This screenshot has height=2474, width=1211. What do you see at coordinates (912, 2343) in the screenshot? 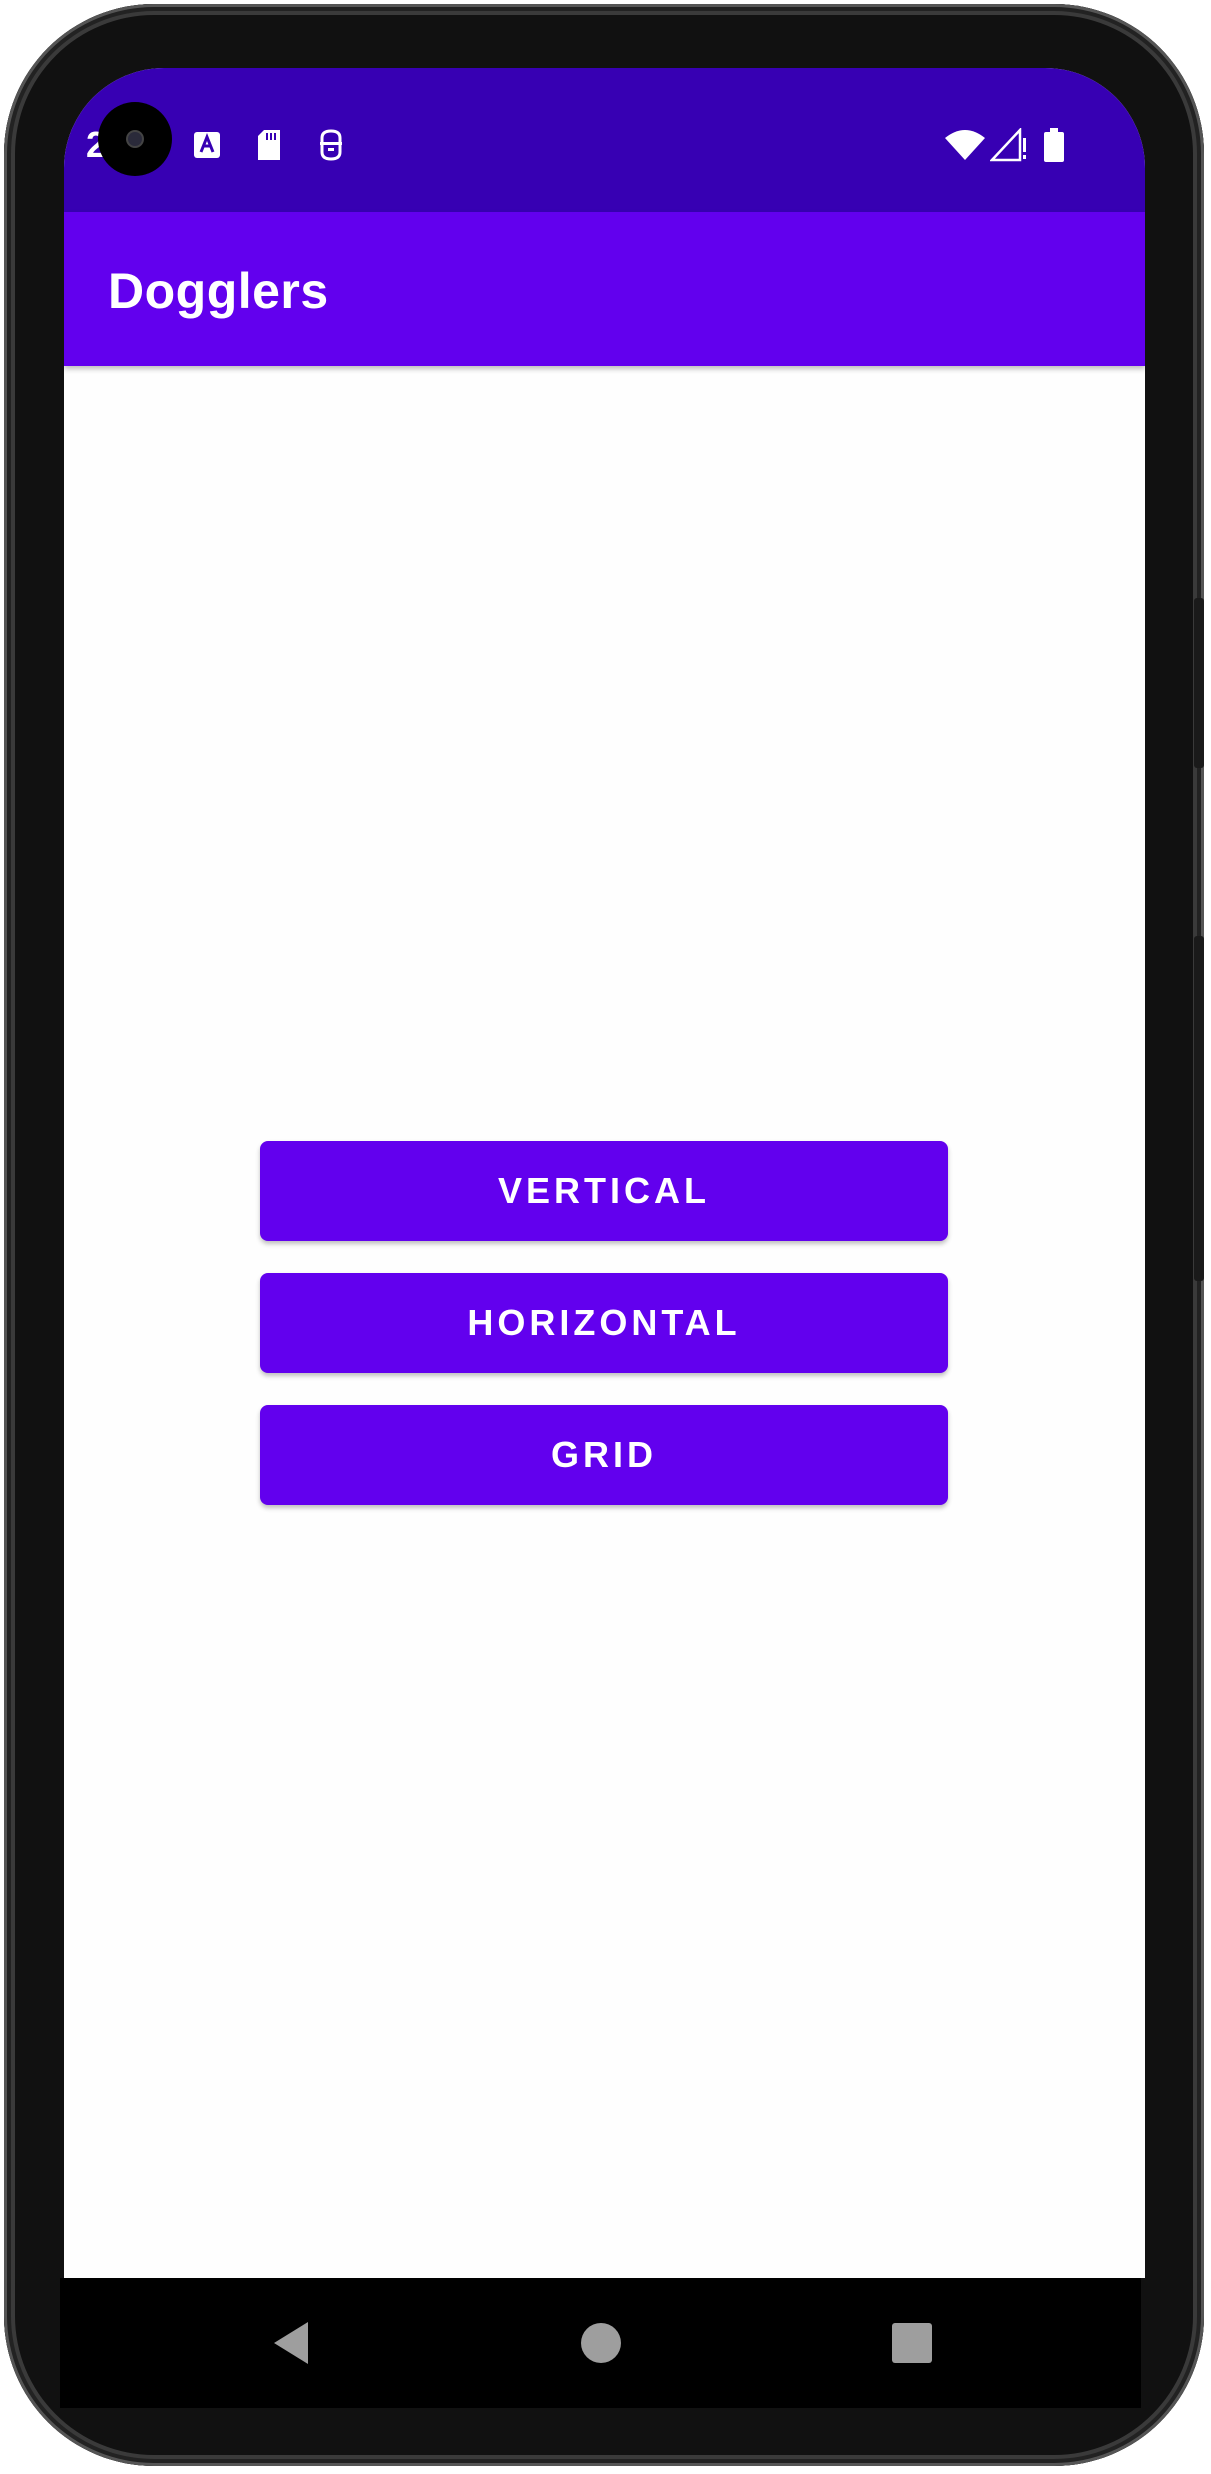
I see `recents-icon` at bounding box center [912, 2343].